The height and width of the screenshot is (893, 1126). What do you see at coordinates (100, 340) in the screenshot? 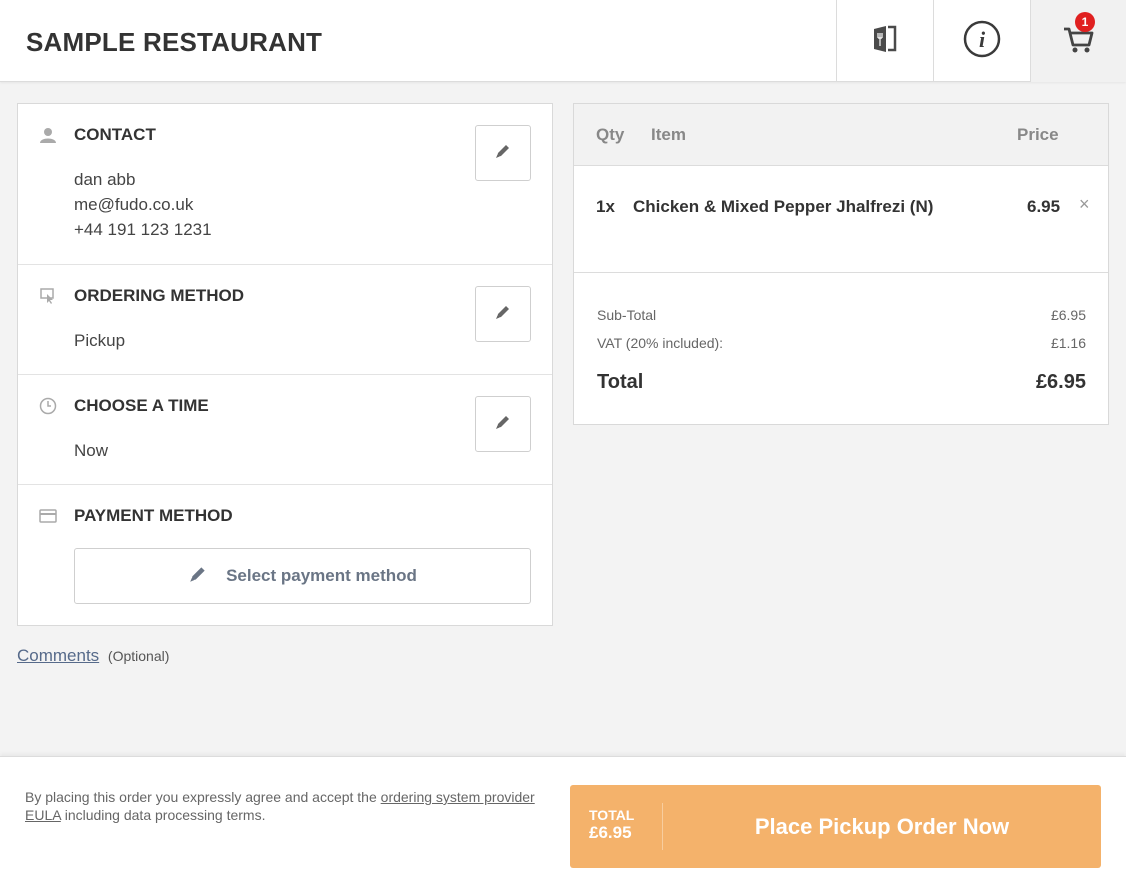
I see `ordering-method-value: Pickup` at bounding box center [100, 340].